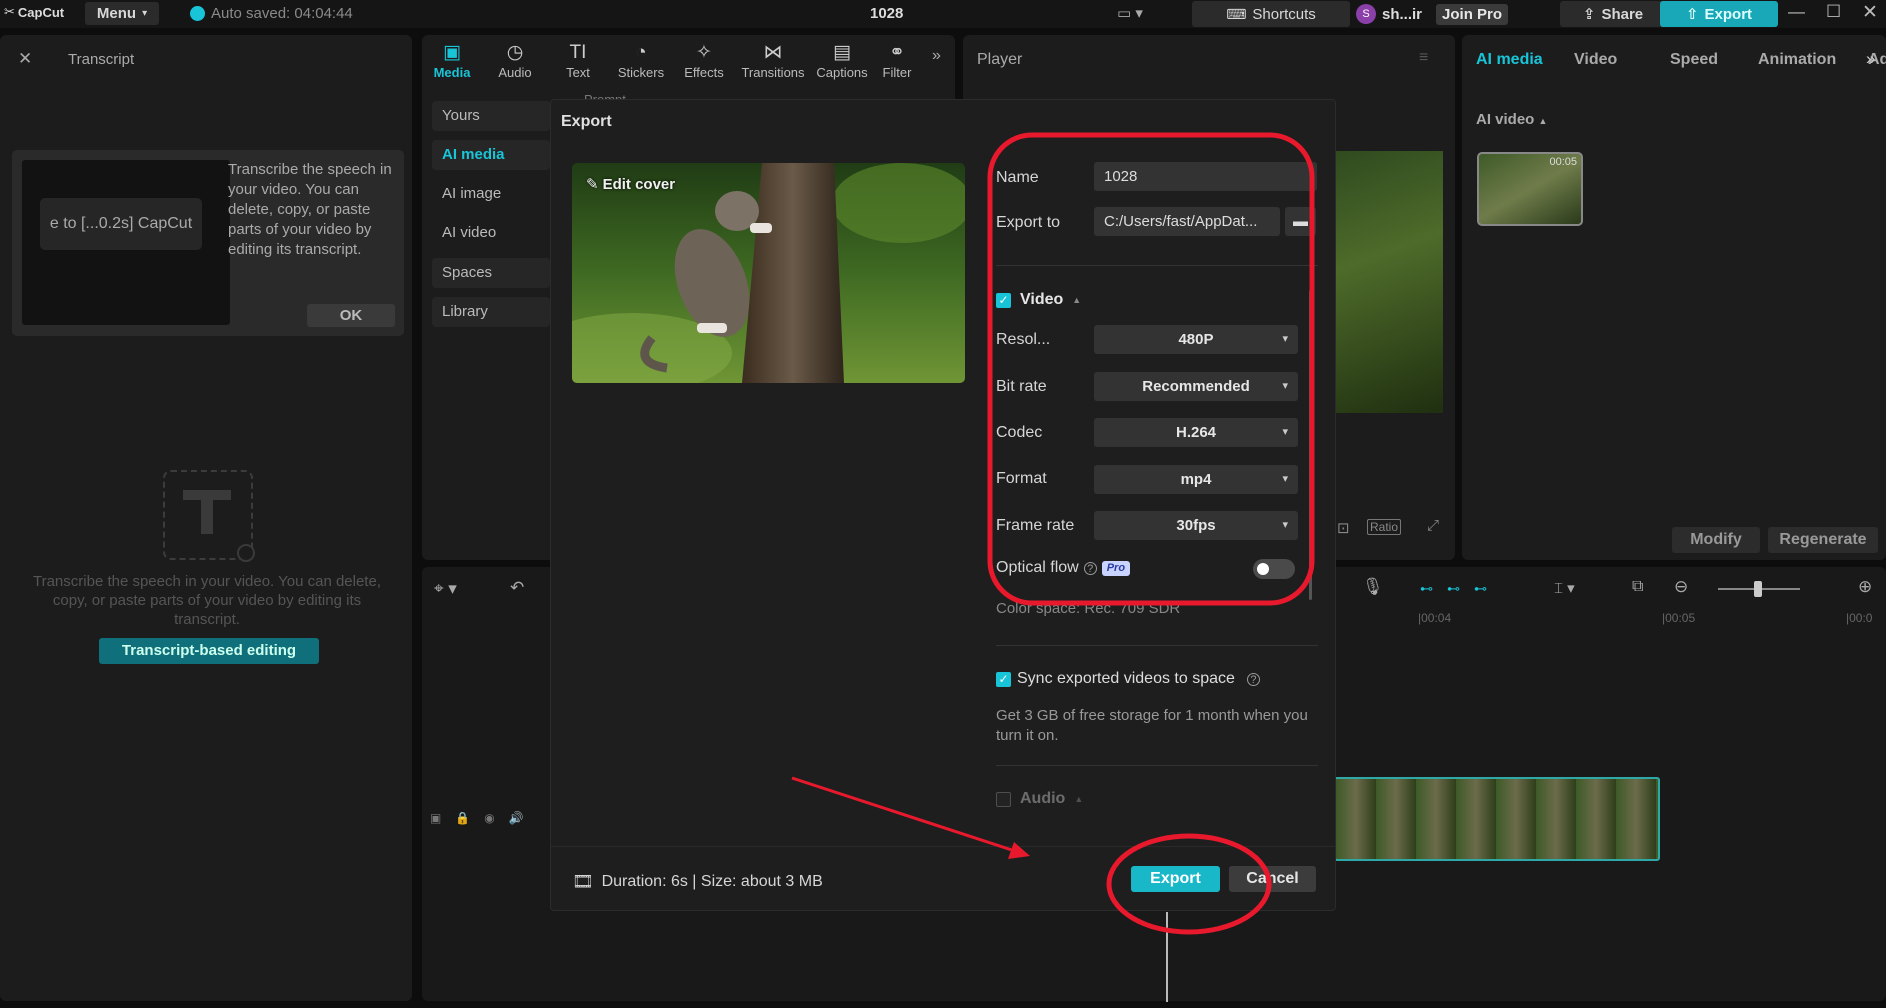 This screenshot has width=1886, height=1008. I want to click on menu-icon: ≡, so click(1423, 58).